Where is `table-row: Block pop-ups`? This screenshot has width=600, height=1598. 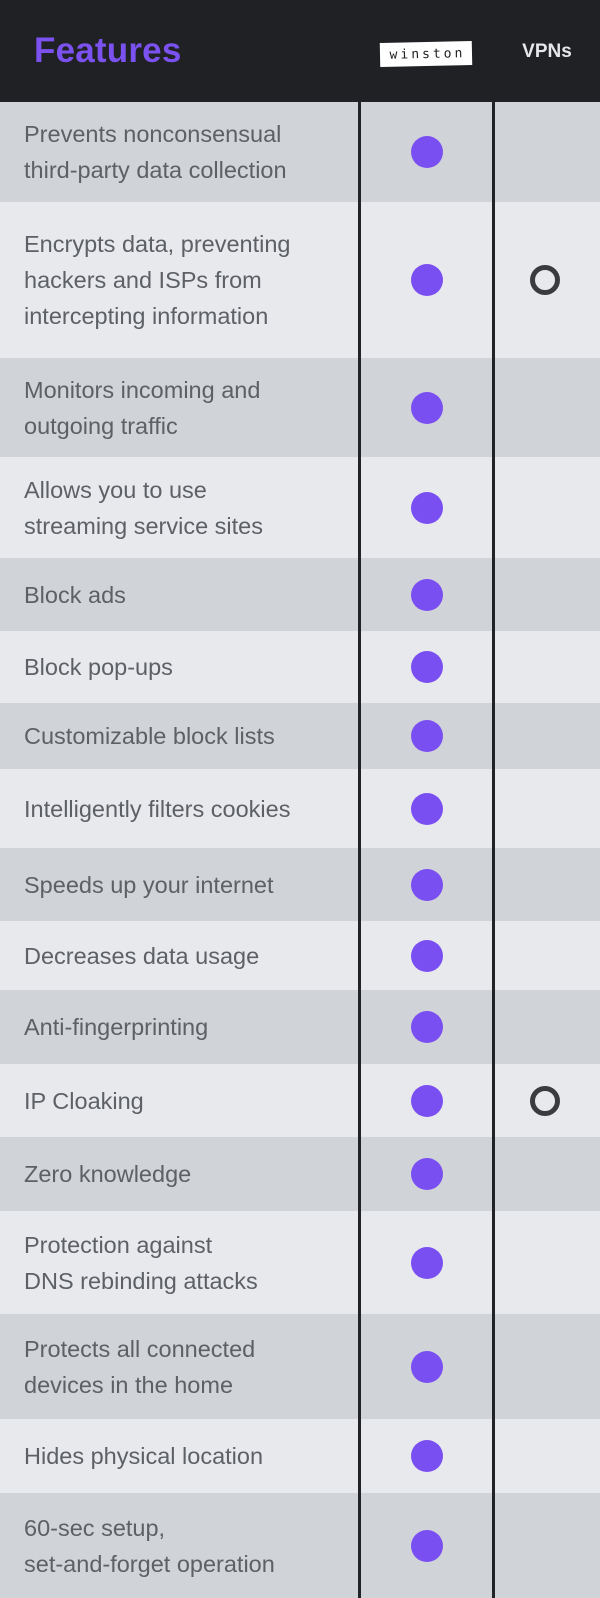
table-row: Block pop-ups is located at coordinates (300, 667).